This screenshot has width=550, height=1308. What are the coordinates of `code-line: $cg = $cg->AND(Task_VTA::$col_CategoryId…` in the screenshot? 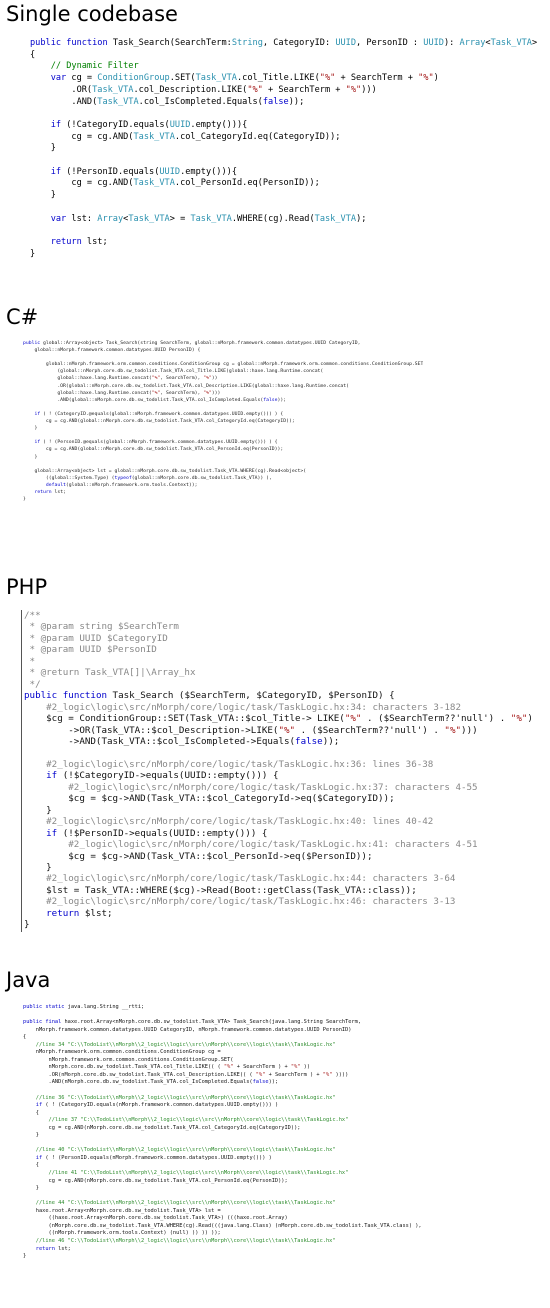 It's located at (231, 799).